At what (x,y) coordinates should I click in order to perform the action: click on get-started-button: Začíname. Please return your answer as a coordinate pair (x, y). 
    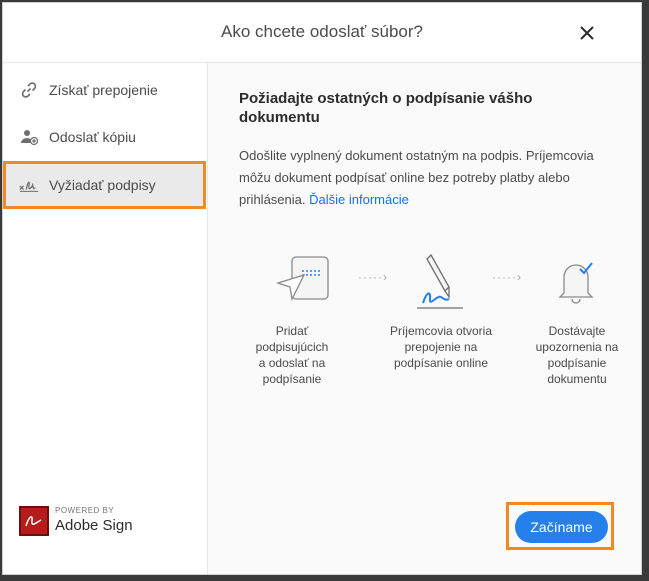
    Looking at the image, I should click on (561, 527).